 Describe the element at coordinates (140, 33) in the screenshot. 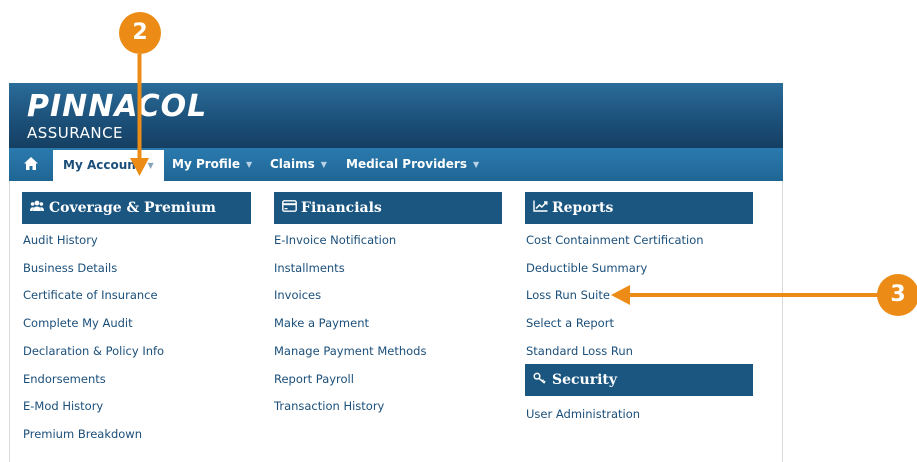

I see `callout-badge-step-2: 2` at that location.